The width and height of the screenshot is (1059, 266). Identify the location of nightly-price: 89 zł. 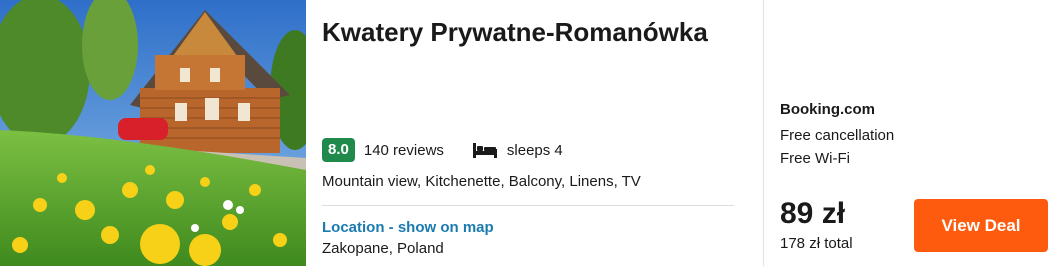
(813, 213).